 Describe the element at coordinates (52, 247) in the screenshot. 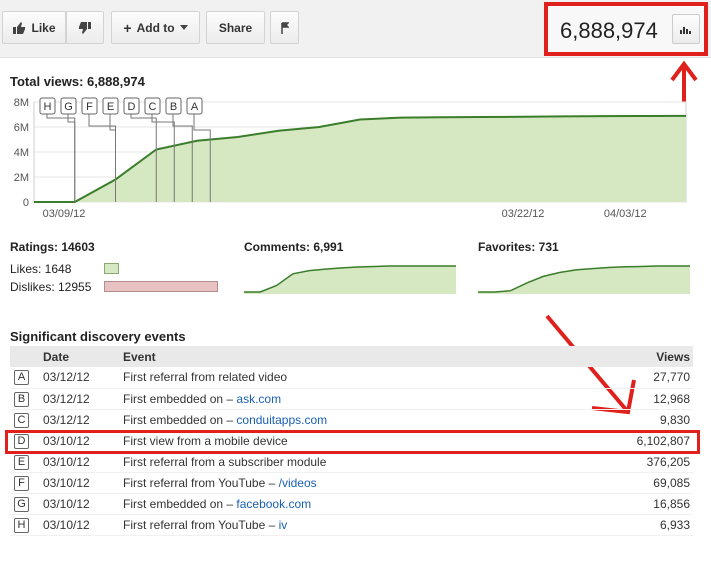

I see `ratings-title: Ratings: 14603` at that location.